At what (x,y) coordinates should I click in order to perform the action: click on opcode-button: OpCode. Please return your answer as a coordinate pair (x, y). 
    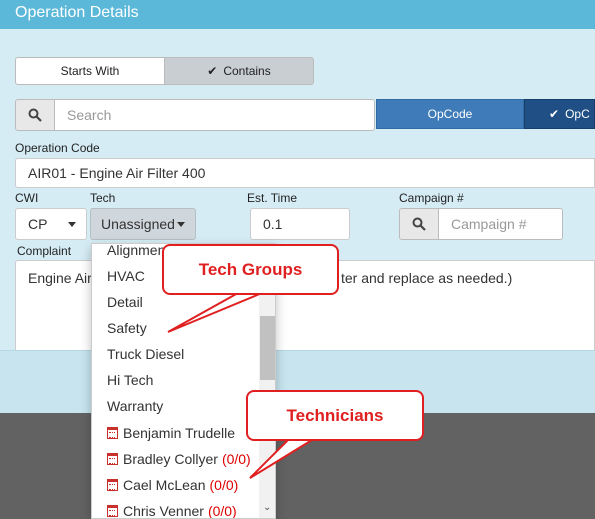
    Looking at the image, I should click on (450, 114).